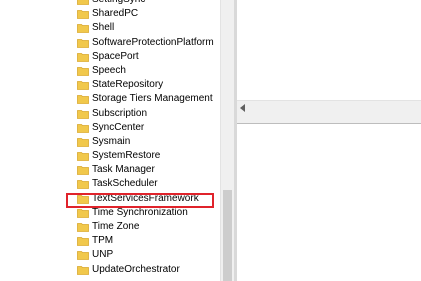 The height and width of the screenshot is (281, 421). I want to click on tree-vertical-scrollbar, so click(227, 140).